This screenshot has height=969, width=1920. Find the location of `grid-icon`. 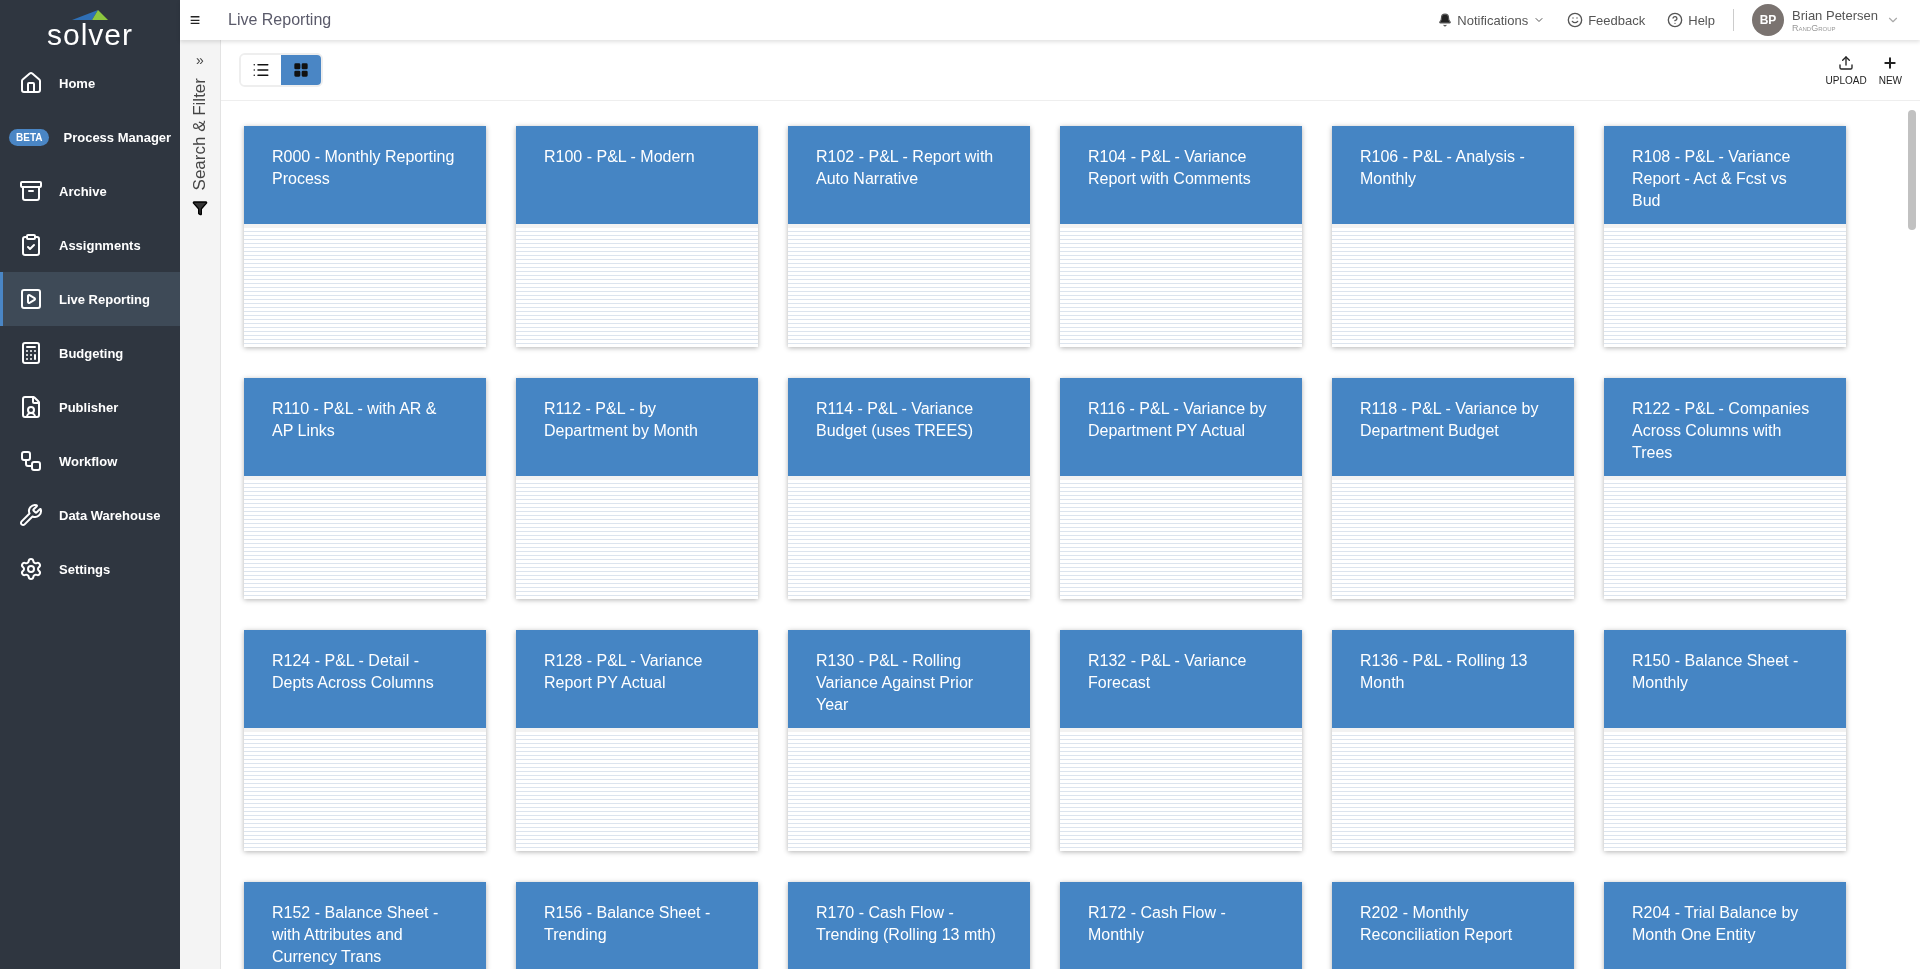

grid-icon is located at coordinates (301, 70).